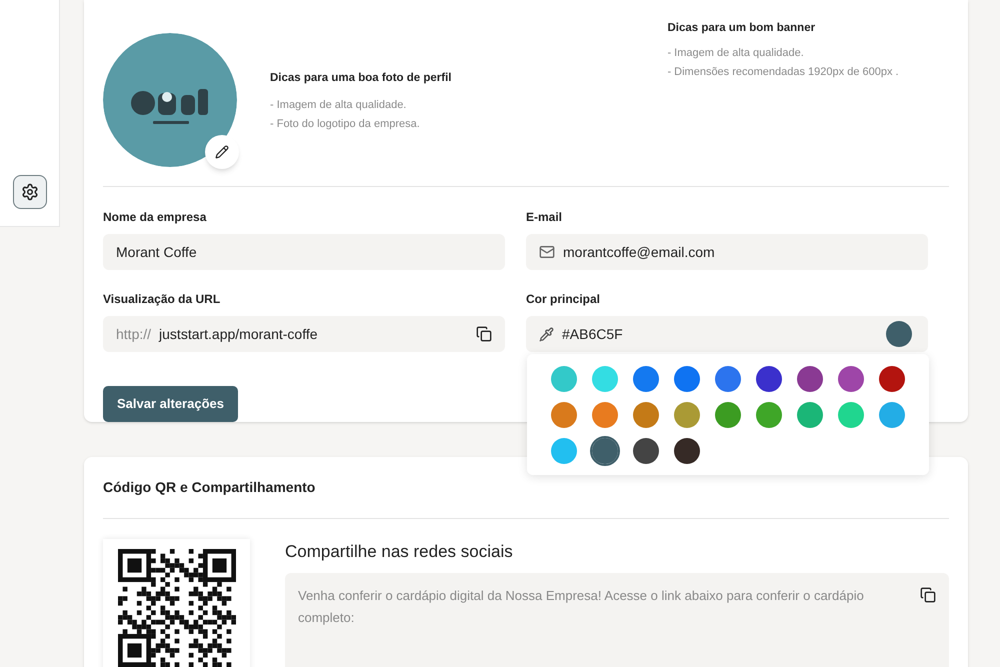  Describe the element at coordinates (581, 606) in the screenshot. I see `share-message: Venha conferir o cardápio digital da Nossa Empresa! Acesse o link abaixo para conferir o cardápio completo:` at that location.